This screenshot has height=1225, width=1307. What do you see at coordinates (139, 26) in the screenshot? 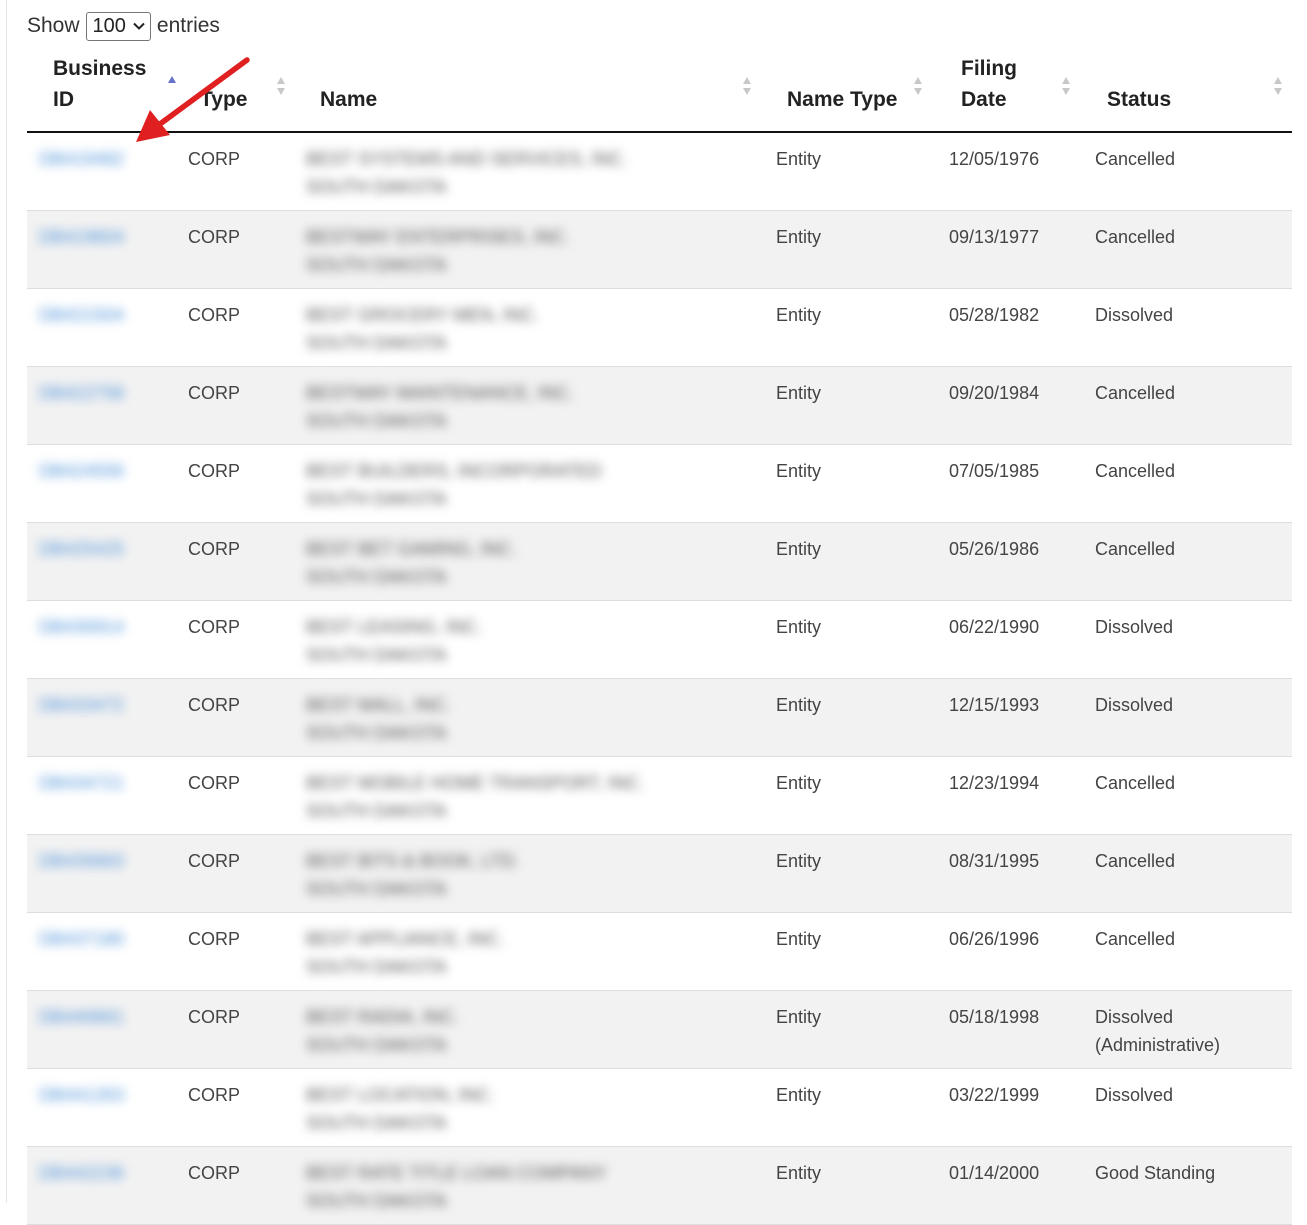
I see `chevron-down-icon` at bounding box center [139, 26].